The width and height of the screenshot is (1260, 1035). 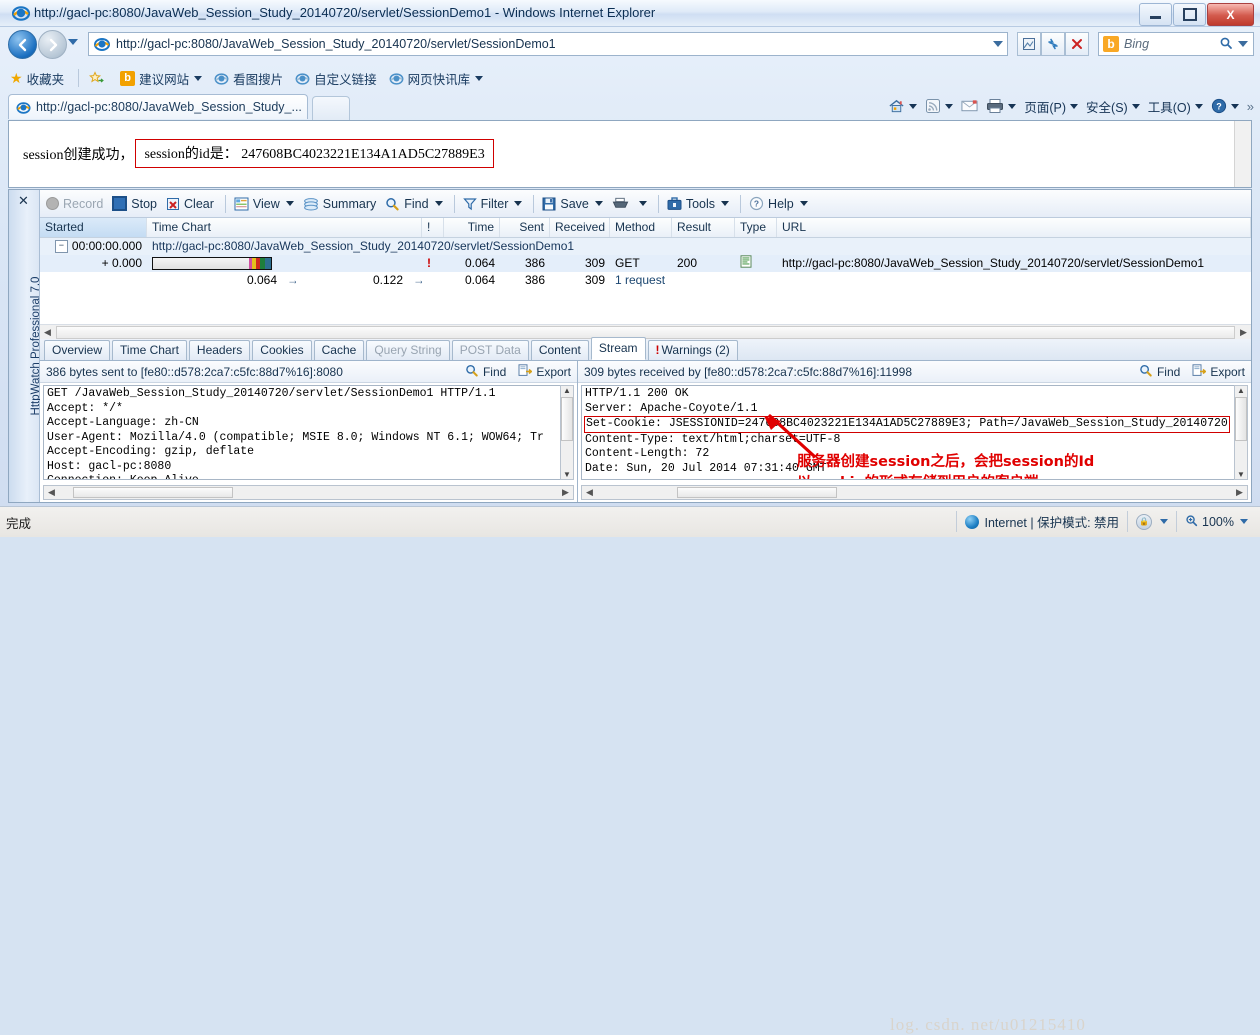 I want to click on stop-button: Stop, so click(x=134, y=203).